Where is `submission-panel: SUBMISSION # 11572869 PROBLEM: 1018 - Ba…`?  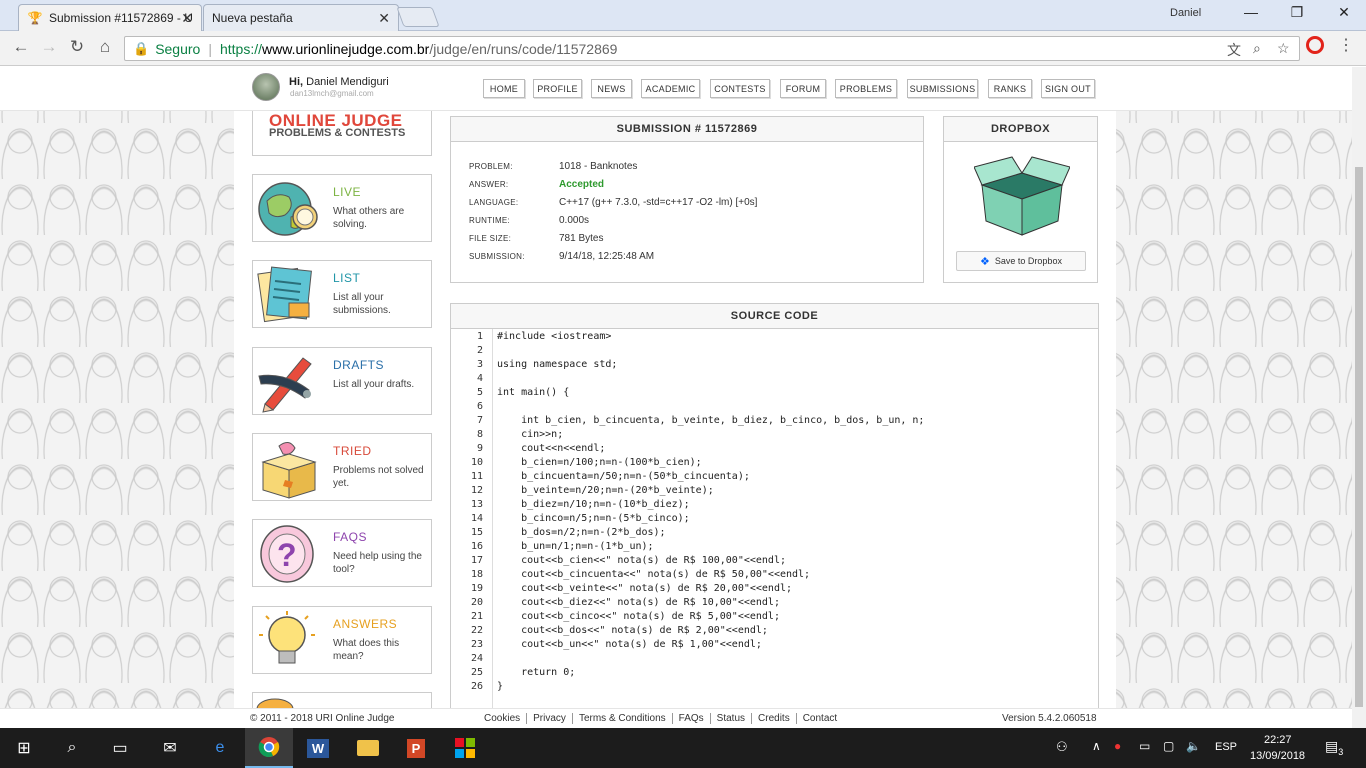 submission-panel: SUBMISSION # 11572869 PROBLEM: 1018 - Ba… is located at coordinates (687, 199).